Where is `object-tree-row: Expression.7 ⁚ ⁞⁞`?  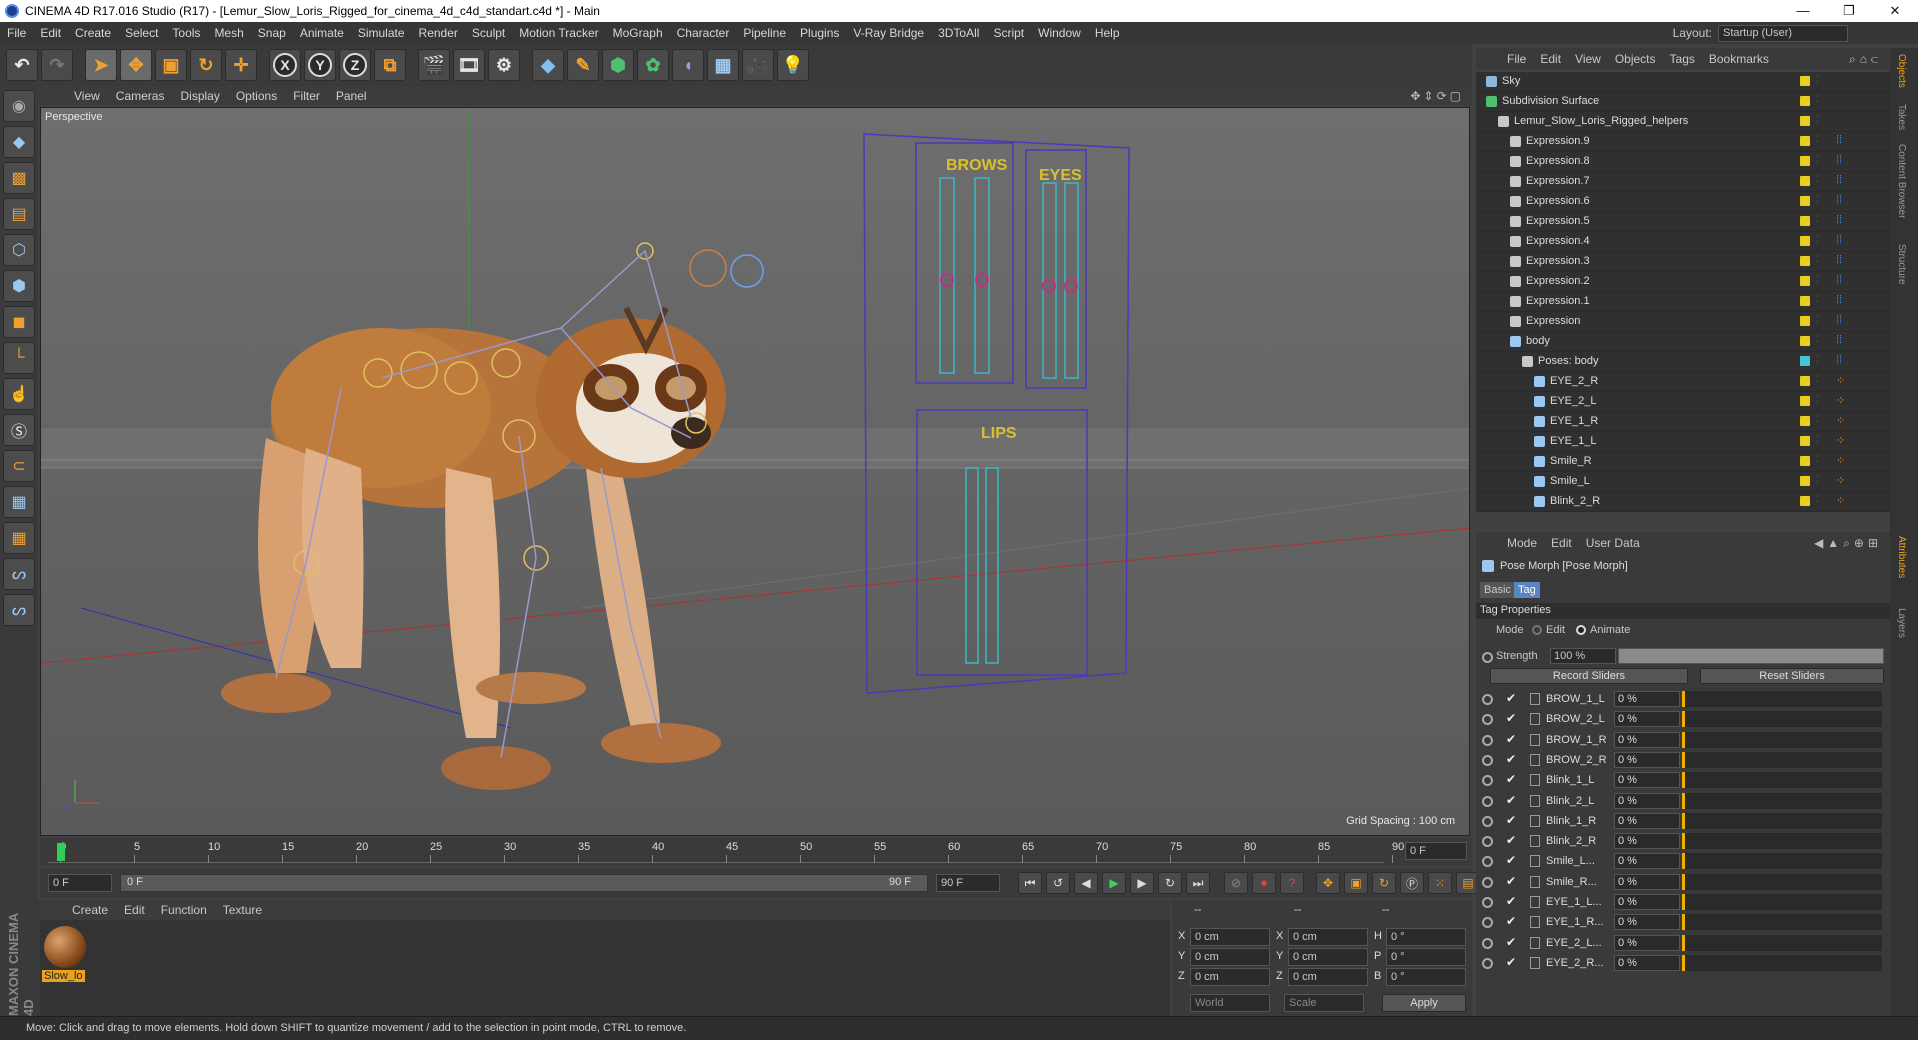 object-tree-row: Expression.7 ⁚ ⁞⁞ is located at coordinates (1683, 182).